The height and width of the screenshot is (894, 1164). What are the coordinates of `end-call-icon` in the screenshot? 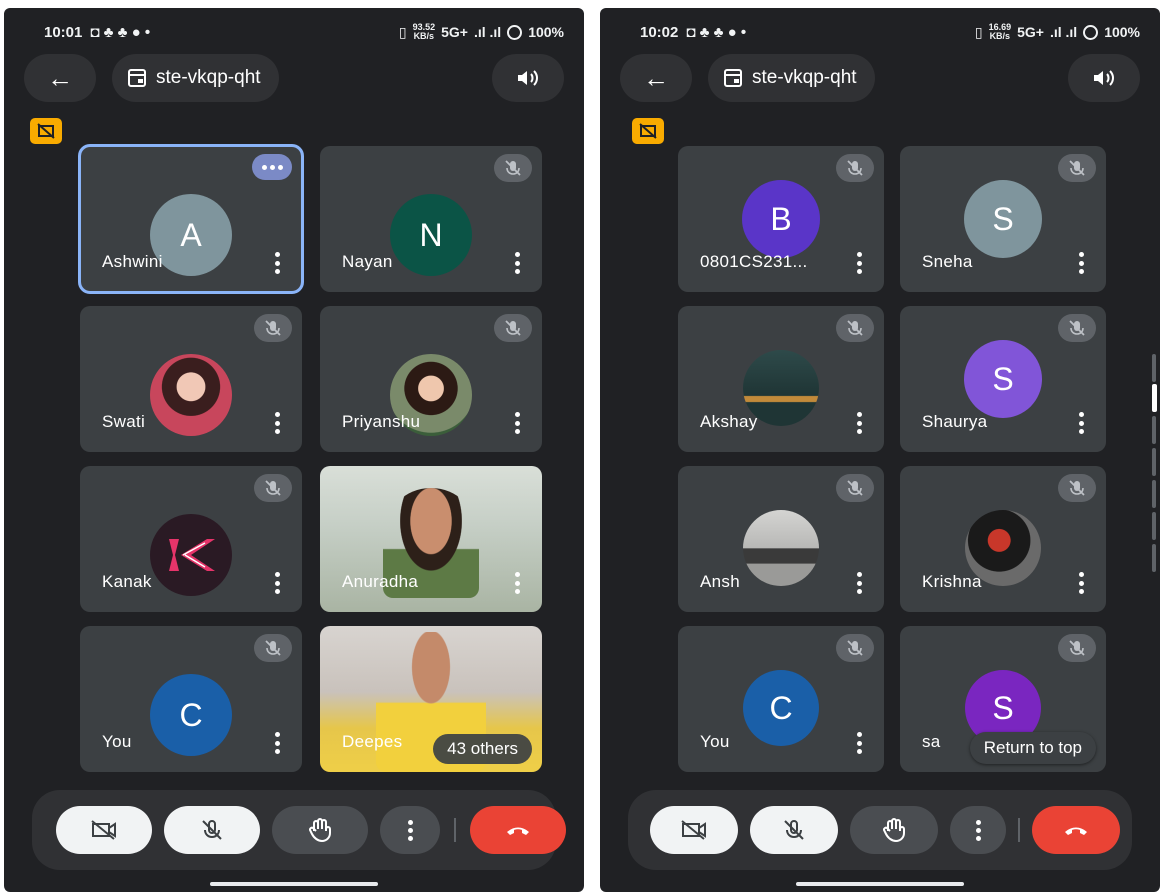 It's located at (1076, 831).